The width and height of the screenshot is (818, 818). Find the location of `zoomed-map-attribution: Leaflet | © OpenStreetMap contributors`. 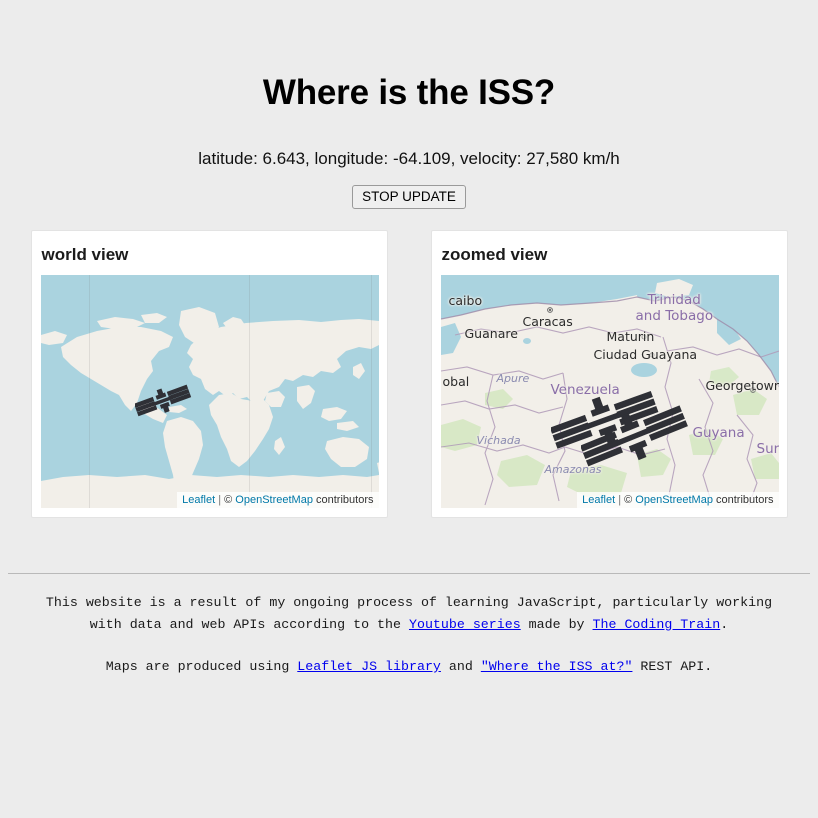

zoomed-map-attribution: Leaflet | © OpenStreetMap contributors is located at coordinates (678, 499).